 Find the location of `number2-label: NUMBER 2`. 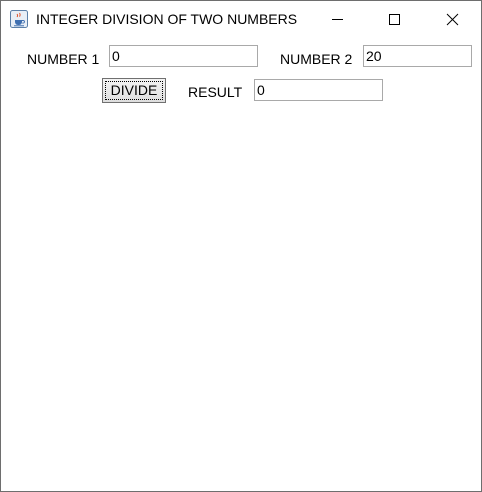

number2-label: NUMBER 2 is located at coordinates (316, 59).